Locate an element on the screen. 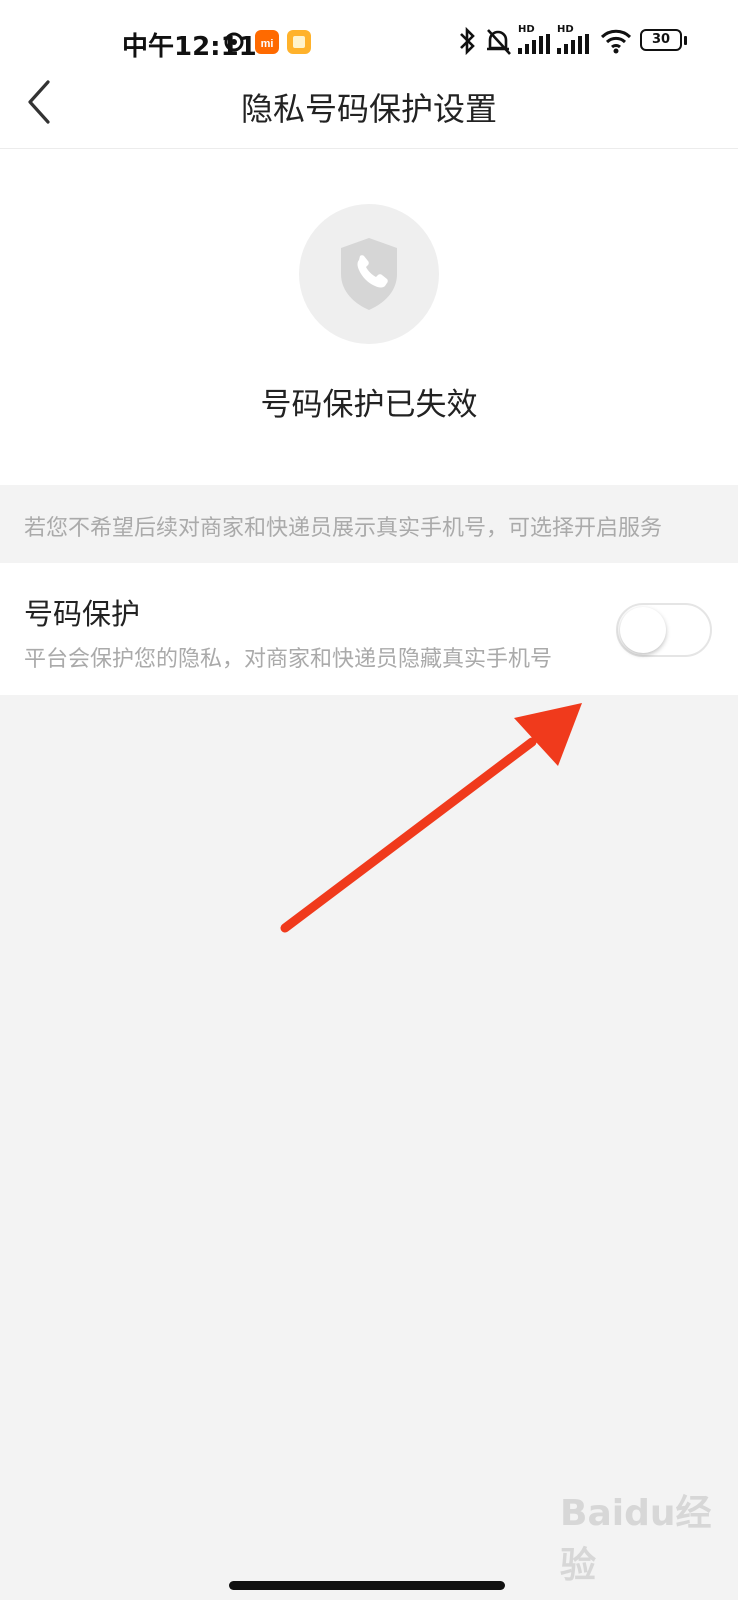  signal-1: HD is located at coordinates (535, 40).